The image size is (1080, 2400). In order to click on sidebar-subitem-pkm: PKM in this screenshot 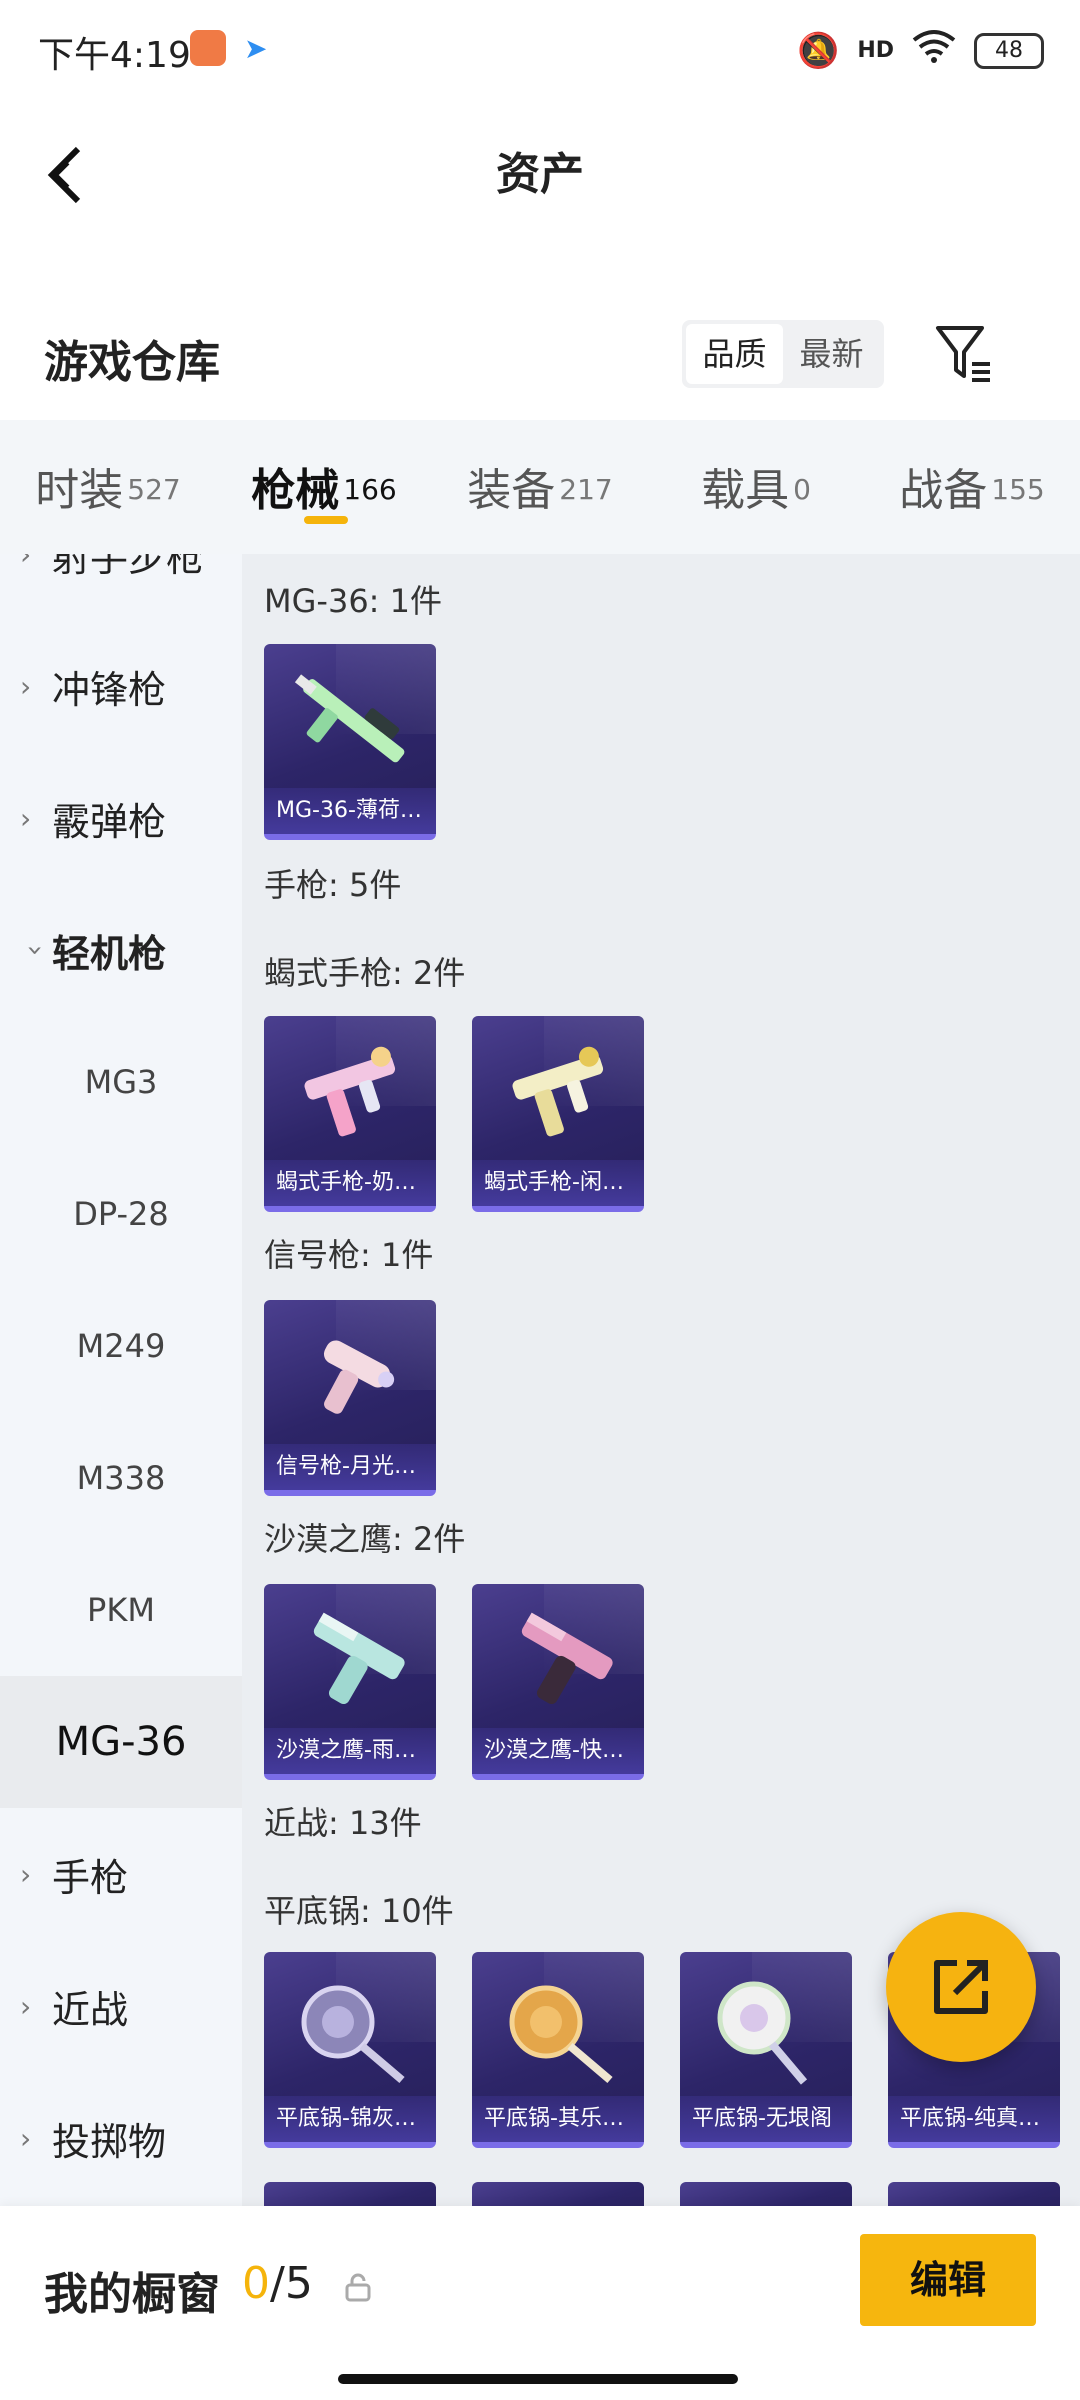, I will do `click(121, 1610)`.